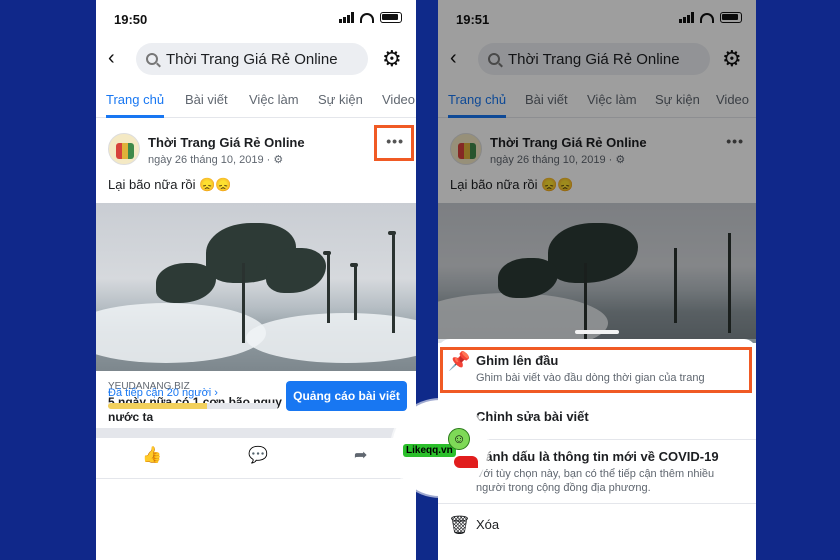  What do you see at coordinates (391, 17) in the screenshot?
I see `battery-icon` at bounding box center [391, 17].